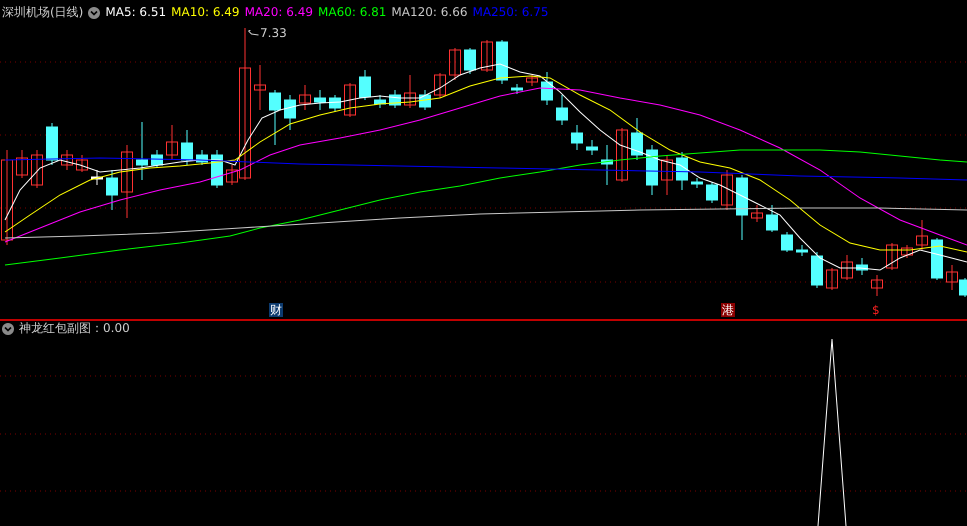 The image size is (967, 526). Describe the element at coordinates (278, 12) in the screenshot. I see `moving-average-value: MA20: 6.49` at that location.